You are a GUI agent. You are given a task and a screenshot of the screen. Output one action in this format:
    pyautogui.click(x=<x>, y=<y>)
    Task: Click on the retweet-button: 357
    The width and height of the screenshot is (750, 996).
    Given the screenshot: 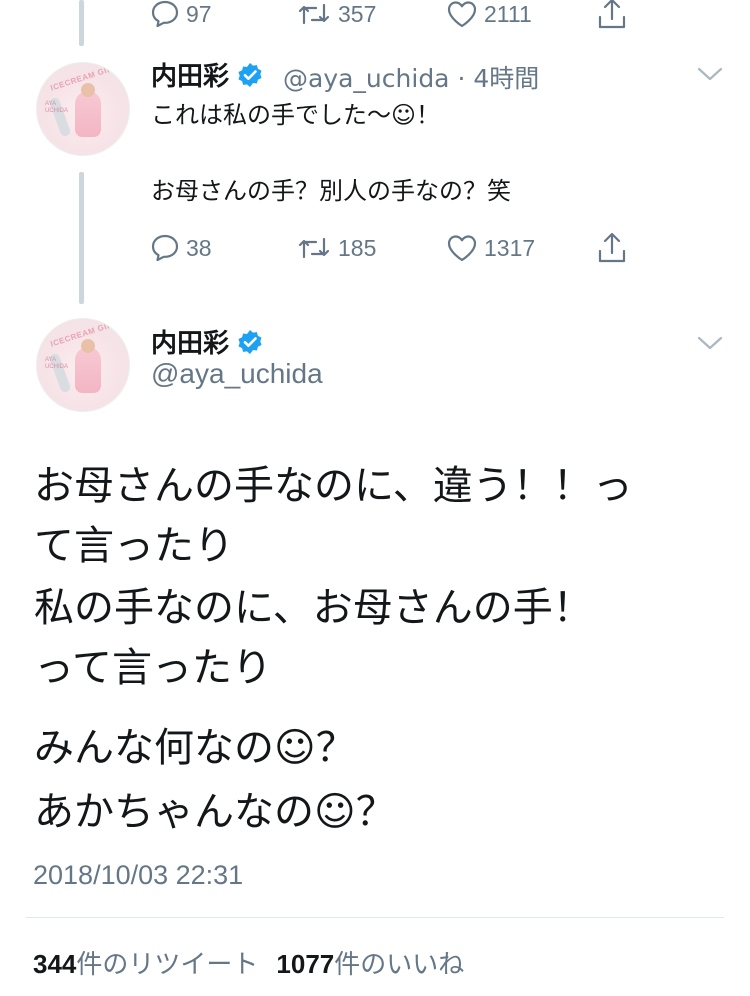 What is the action you would take?
    pyautogui.click(x=371, y=14)
    